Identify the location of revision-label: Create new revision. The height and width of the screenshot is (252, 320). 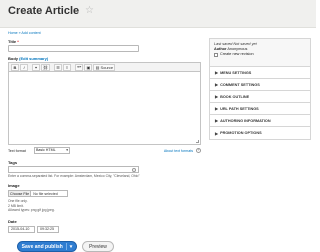
(237, 54).